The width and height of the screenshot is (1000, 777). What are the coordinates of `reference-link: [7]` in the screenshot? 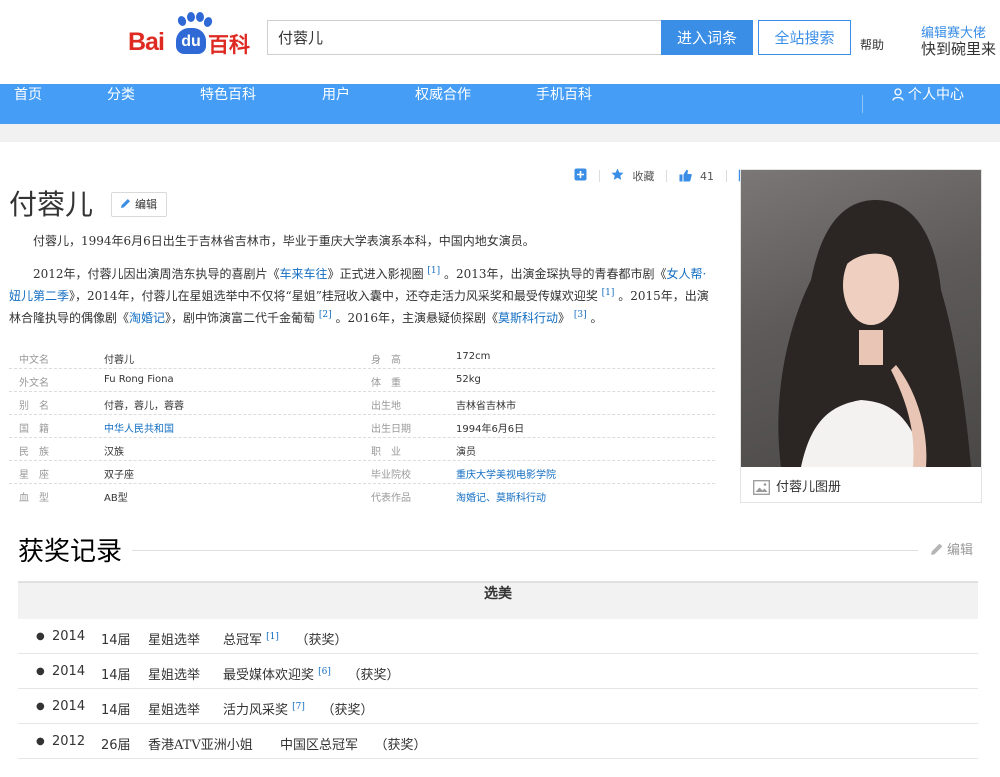 It's located at (298, 707).